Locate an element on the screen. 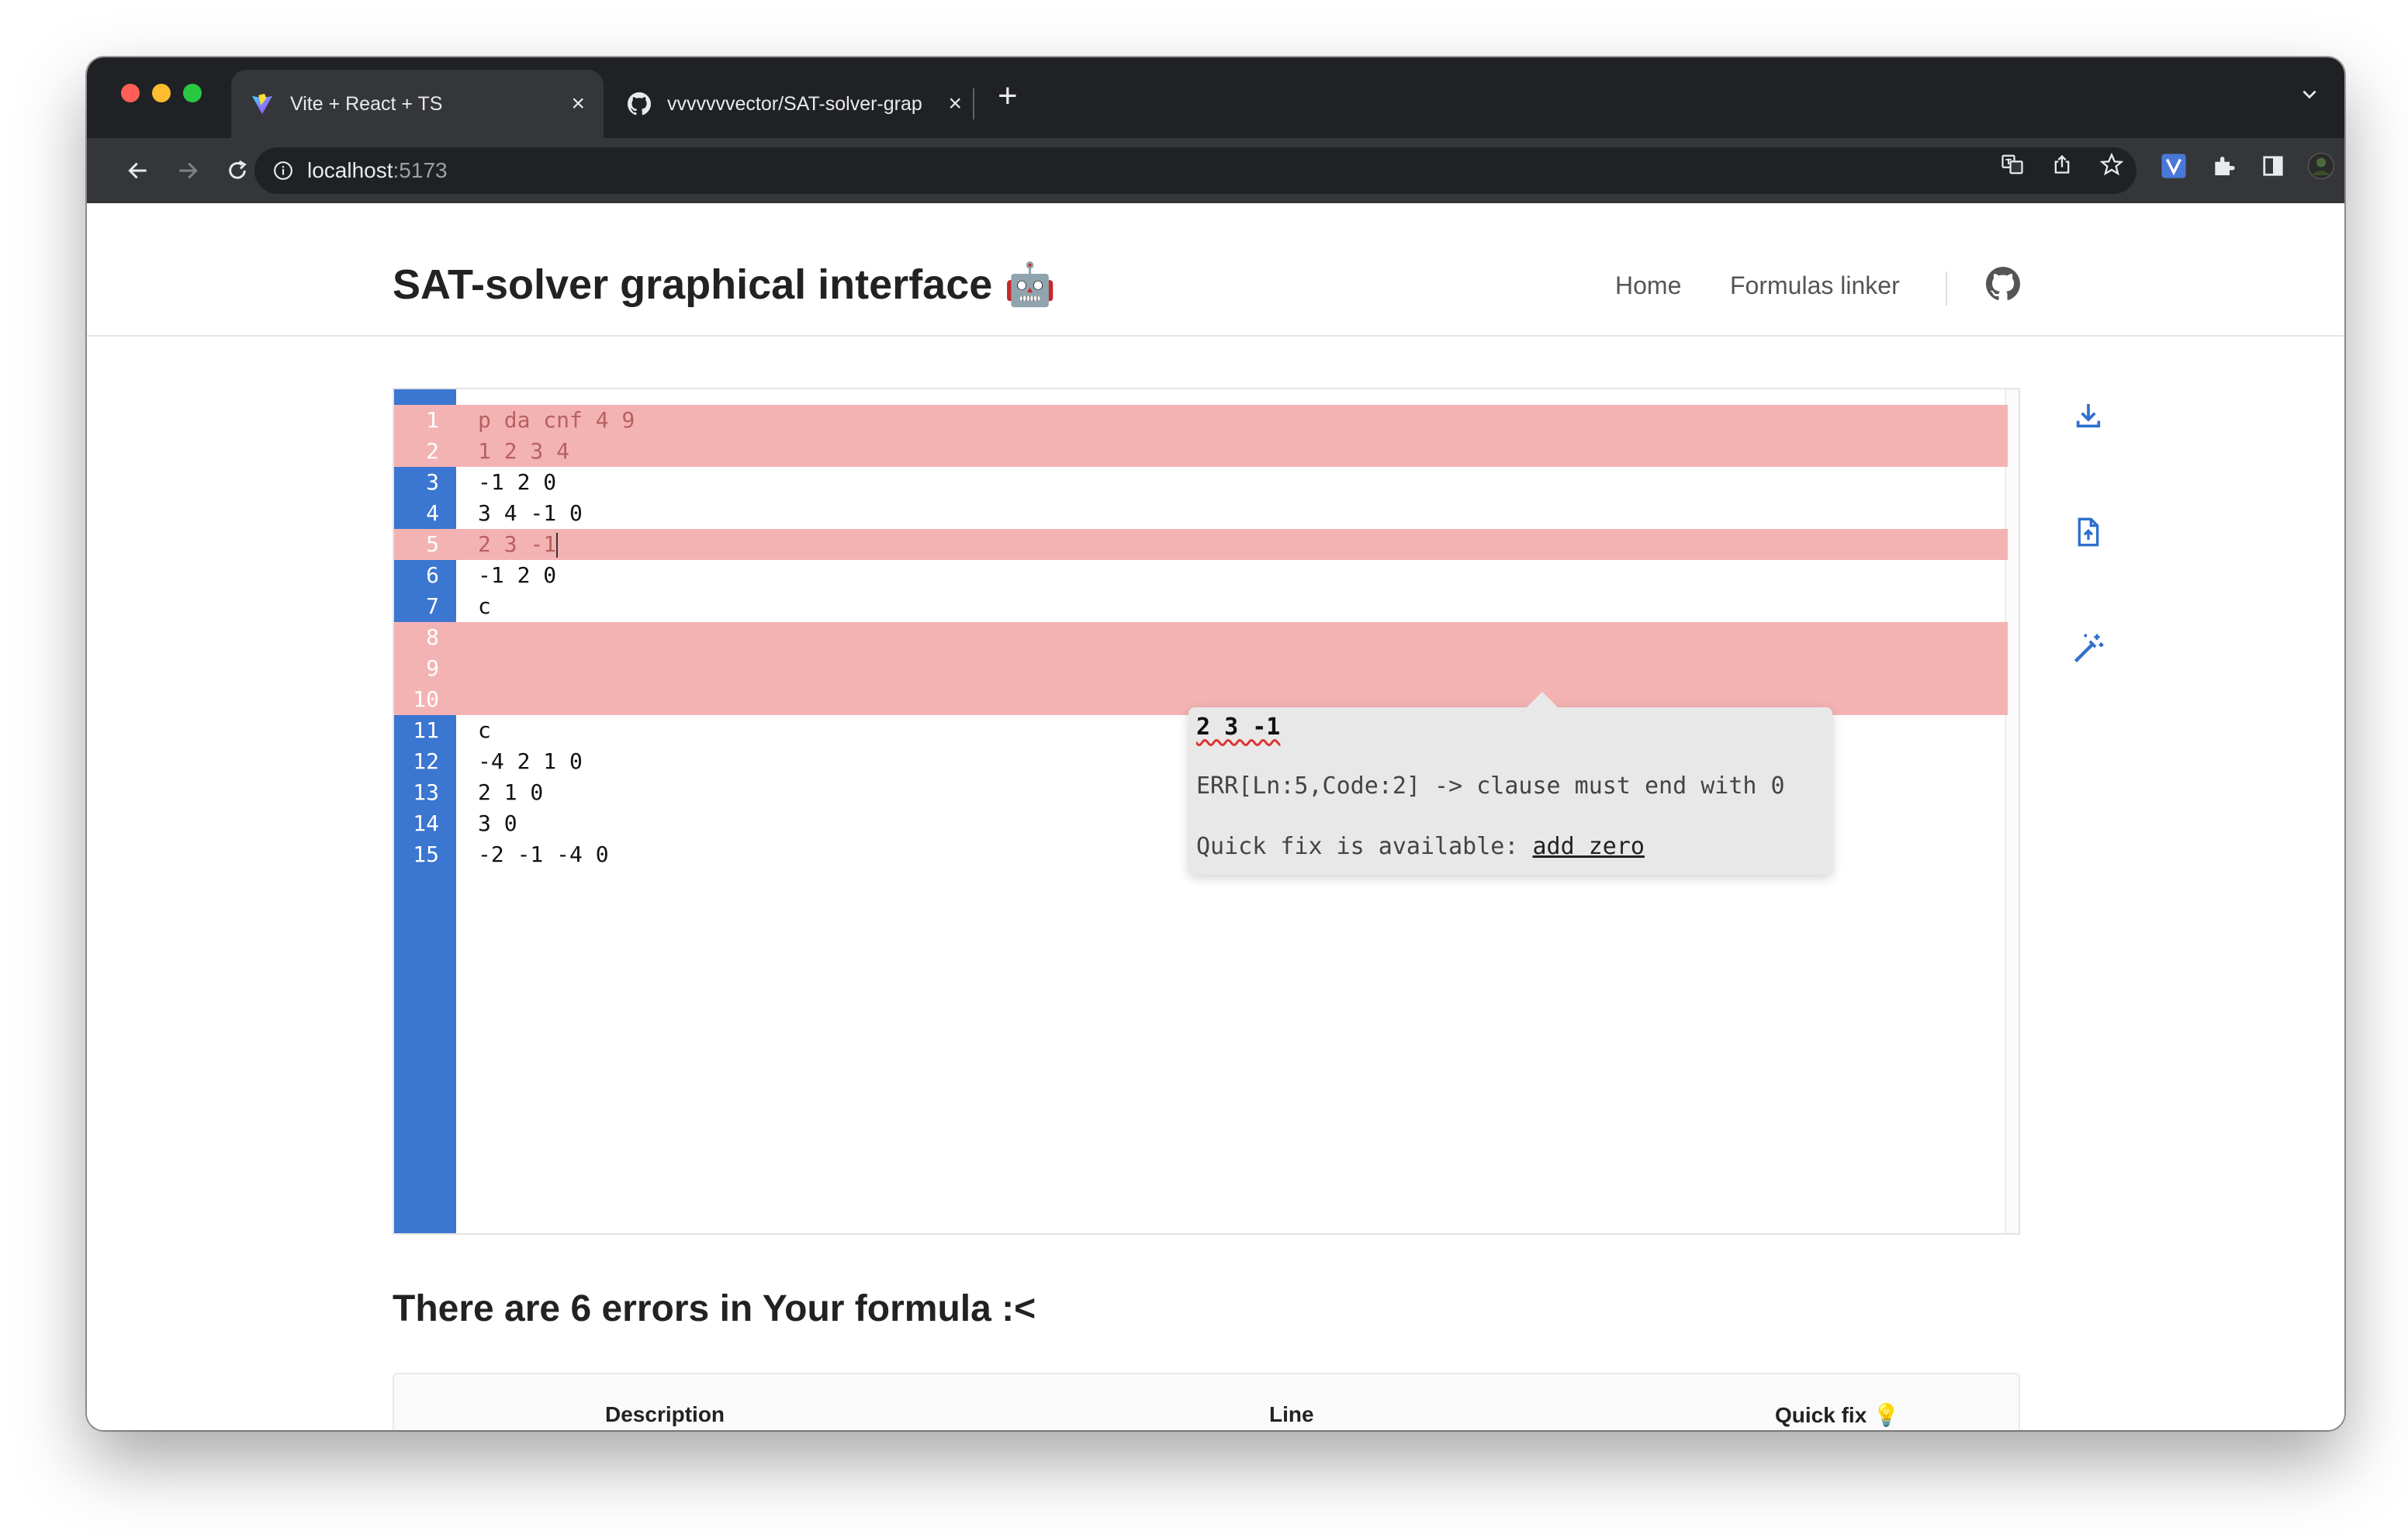  tab-separator is located at coordinates (973, 103).